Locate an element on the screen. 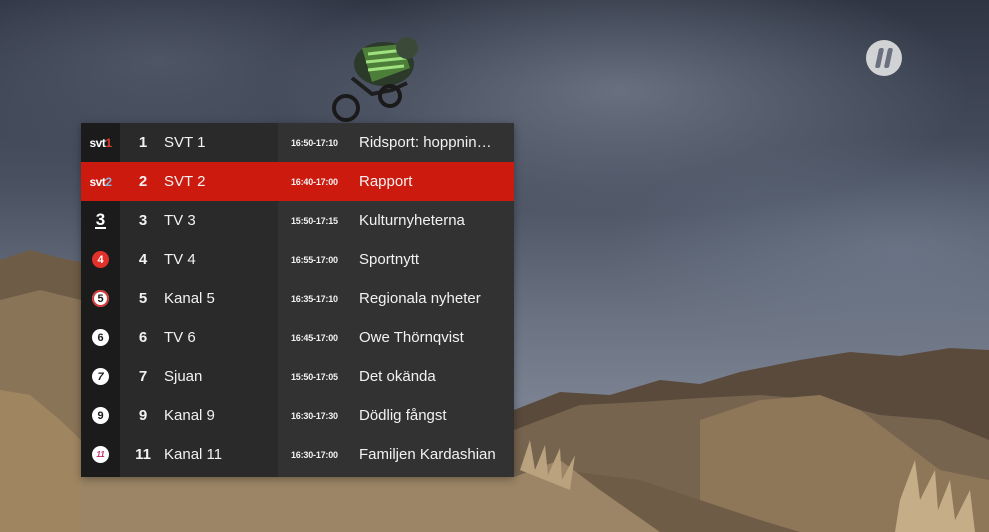  program-title: Regionala nyheter is located at coordinates (420, 298).